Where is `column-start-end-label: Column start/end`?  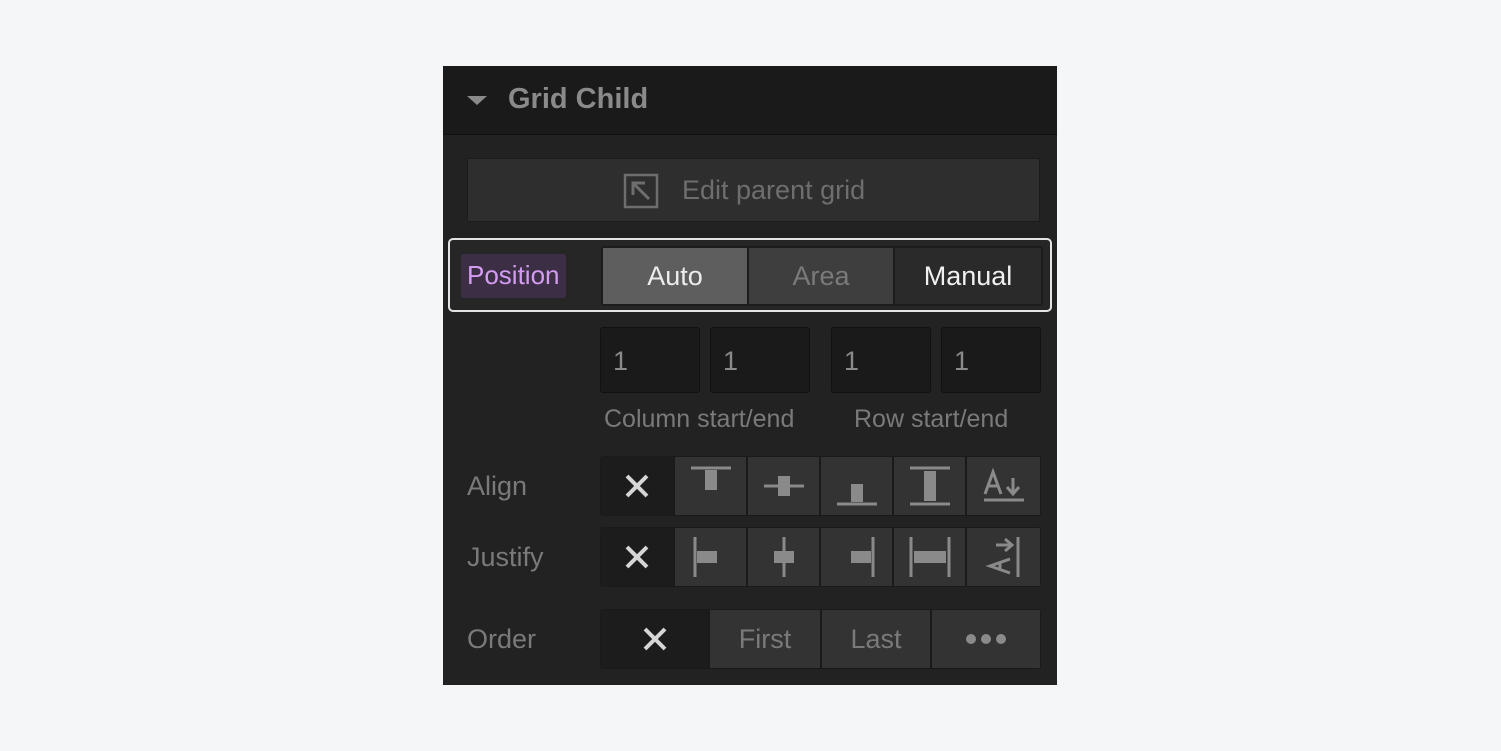
column-start-end-label: Column start/end is located at coordinates (699, 419).